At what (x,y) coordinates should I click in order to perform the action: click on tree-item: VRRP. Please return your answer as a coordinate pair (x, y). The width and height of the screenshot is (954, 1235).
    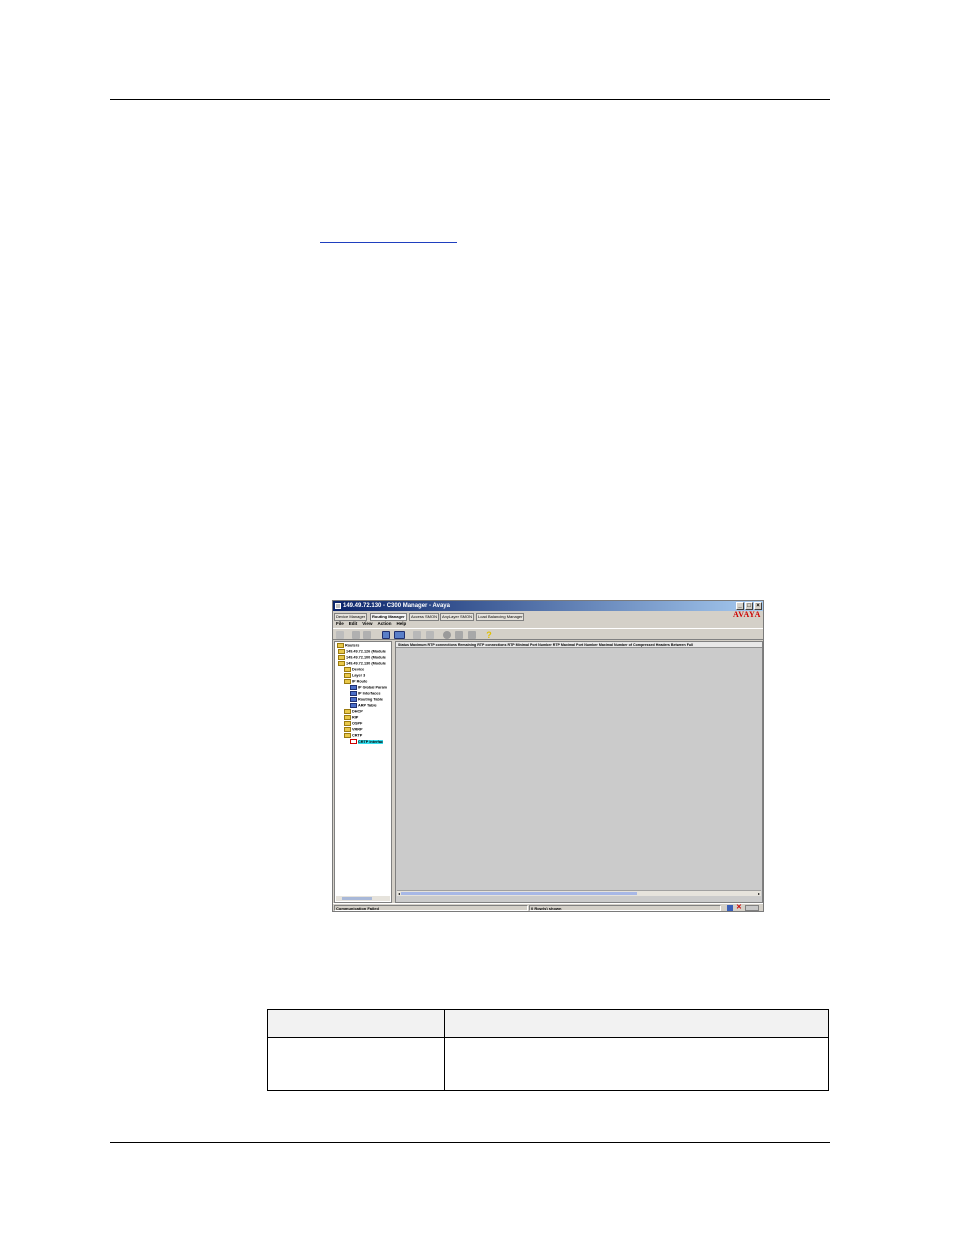
    Looking at the image, I should click on (353, 730).